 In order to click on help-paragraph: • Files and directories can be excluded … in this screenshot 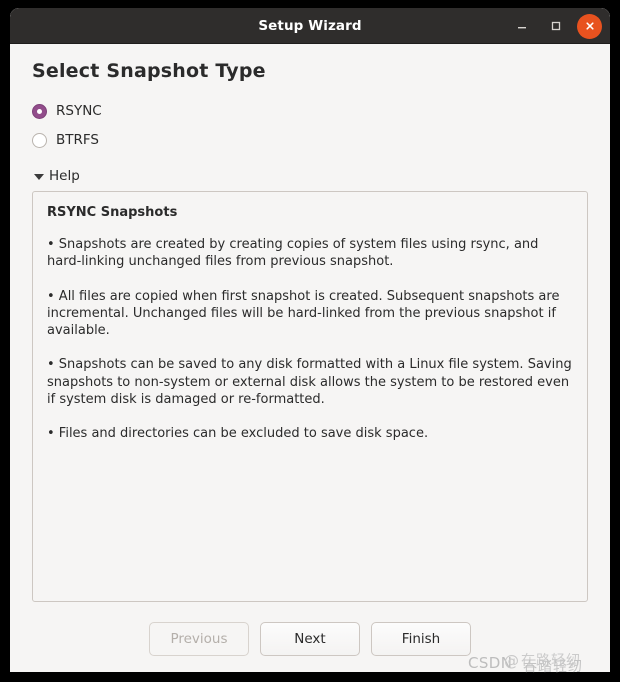, I will do `click(238, 434)`.